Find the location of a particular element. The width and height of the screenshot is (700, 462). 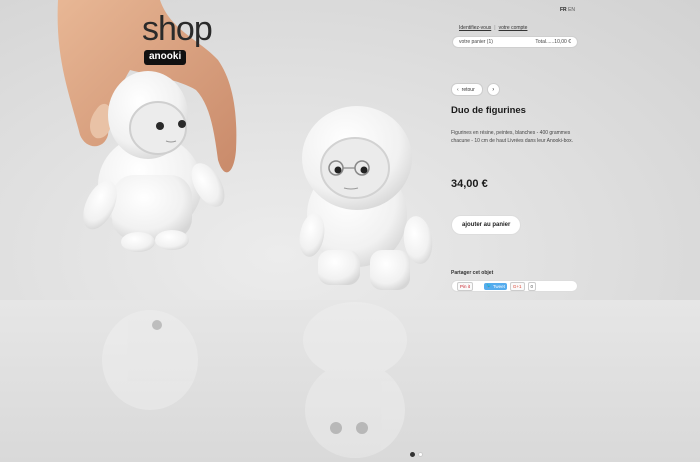

account-links: Identifiez-vous | votre compte is located at coordinates (493, 28).